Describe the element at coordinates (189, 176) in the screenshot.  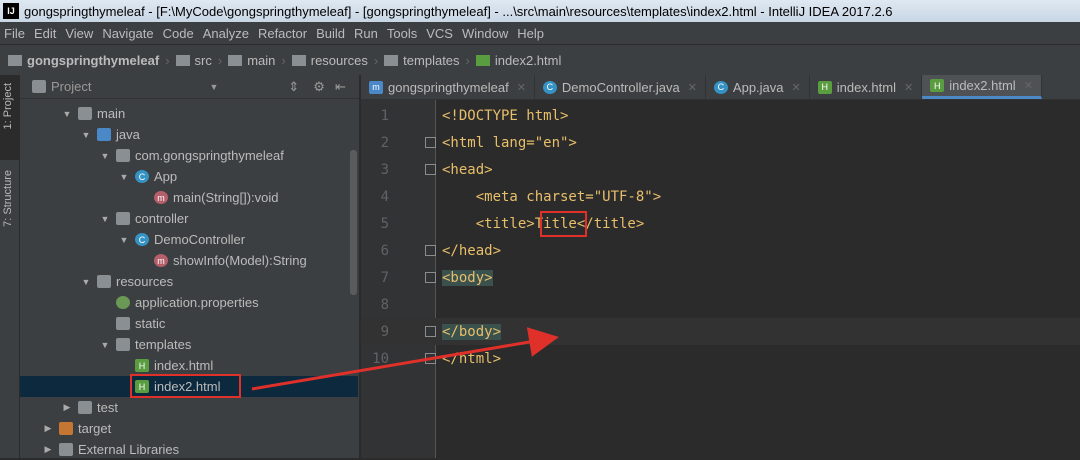
I see `tree-item: ▼ C App` at that location.